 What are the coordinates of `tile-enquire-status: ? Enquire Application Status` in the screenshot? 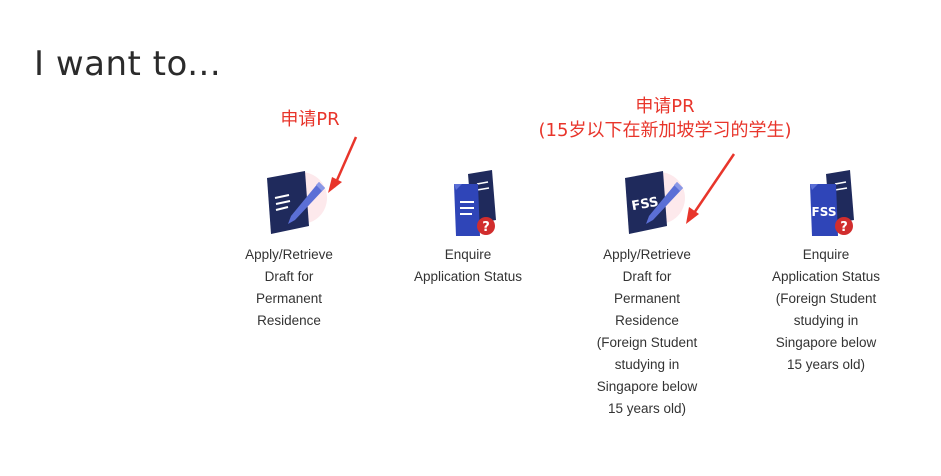 It's located at (468, 228).